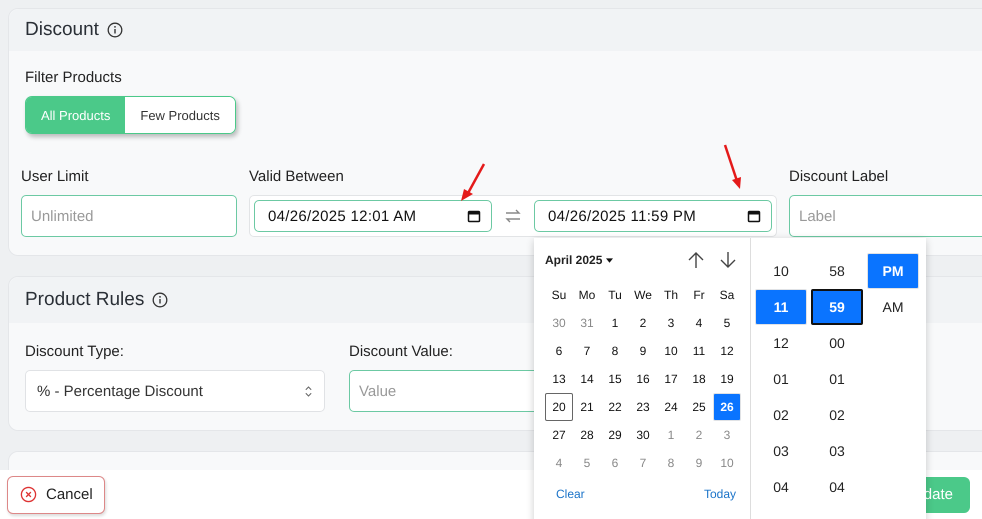 This screenshot has height=519, width=982. What do you see at coordinates (671, 379) in the screenshot?
I see `calendar-day: 17` at bounding box center [671, 379].